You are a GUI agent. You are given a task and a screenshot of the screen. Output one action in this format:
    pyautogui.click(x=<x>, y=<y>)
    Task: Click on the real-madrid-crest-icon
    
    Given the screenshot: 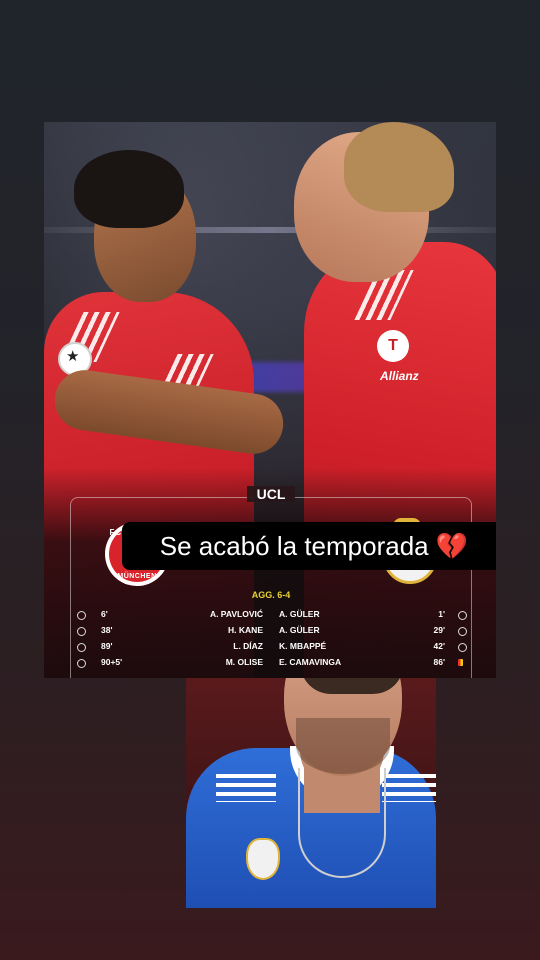 What is the action you would take?
    pyautogui.click(x=263, y=859)
    